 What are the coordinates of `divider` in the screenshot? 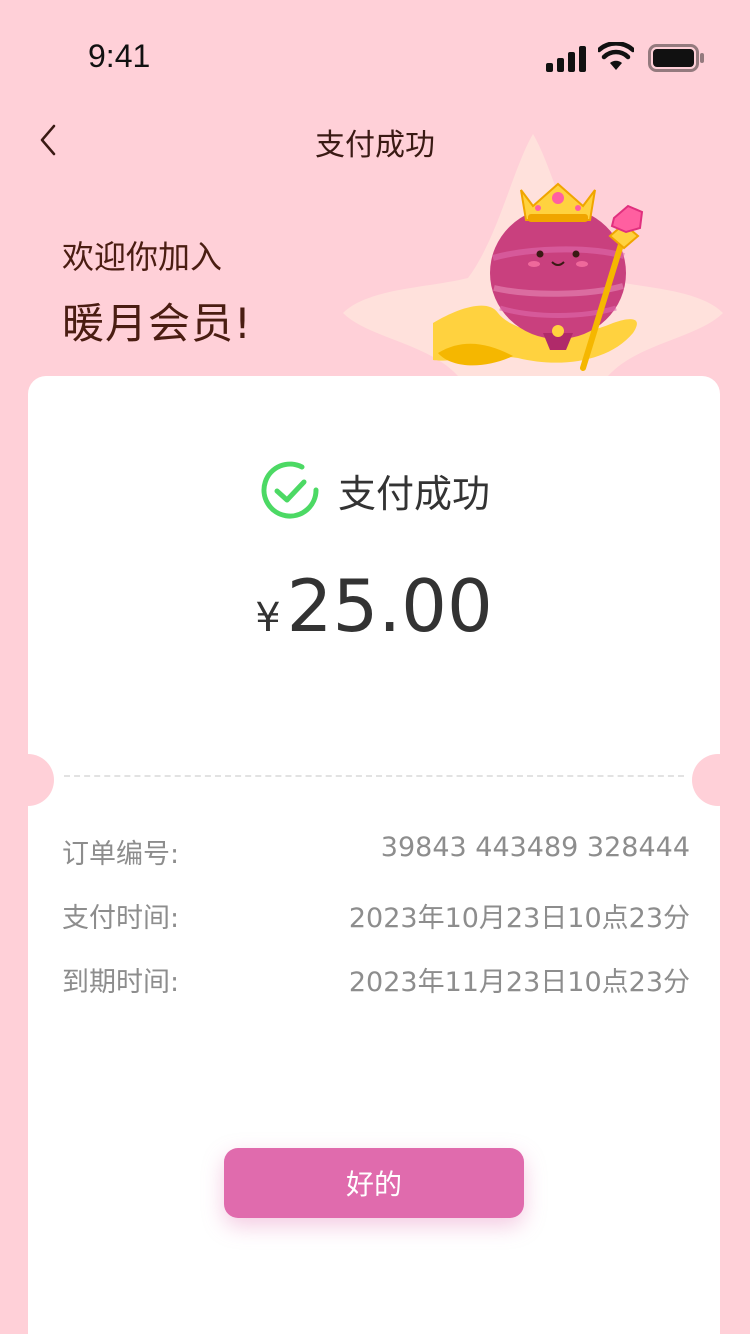 It's located at (374, 776).